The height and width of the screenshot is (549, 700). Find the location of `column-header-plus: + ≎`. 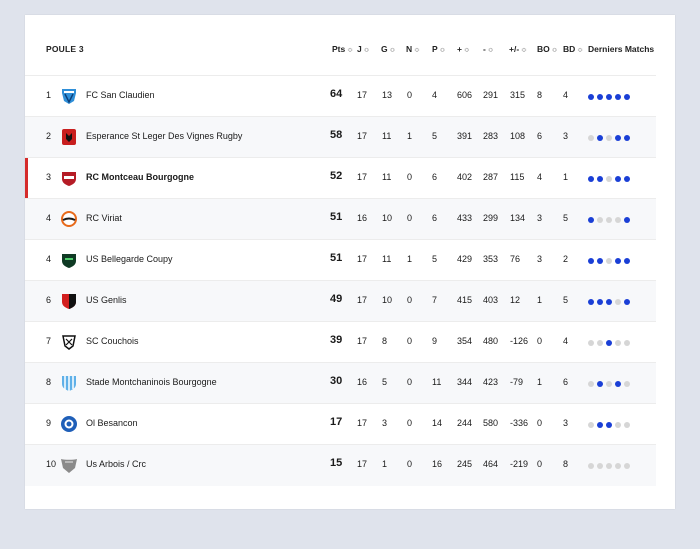

column-header-plus: + ≎ is located at coordinates (463, 49).